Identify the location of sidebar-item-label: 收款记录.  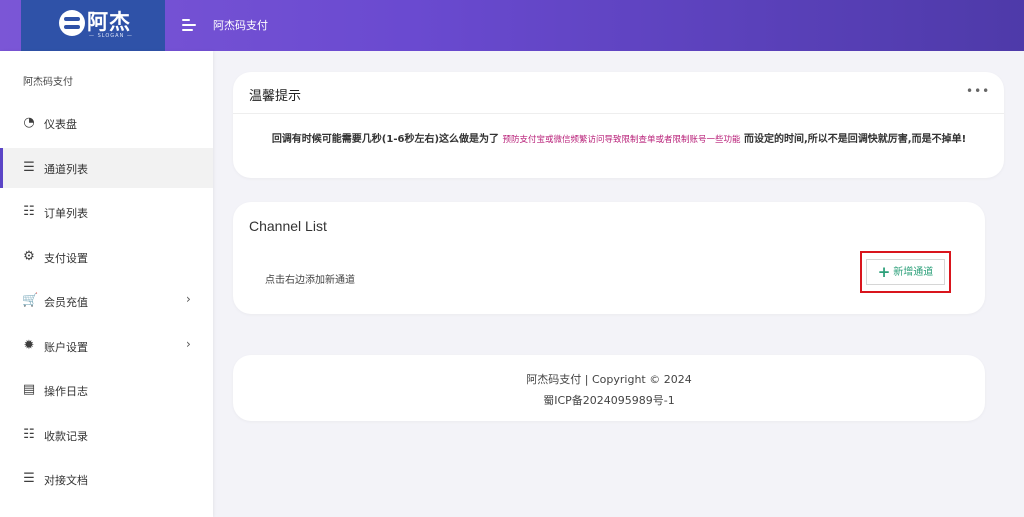
(66, 436).